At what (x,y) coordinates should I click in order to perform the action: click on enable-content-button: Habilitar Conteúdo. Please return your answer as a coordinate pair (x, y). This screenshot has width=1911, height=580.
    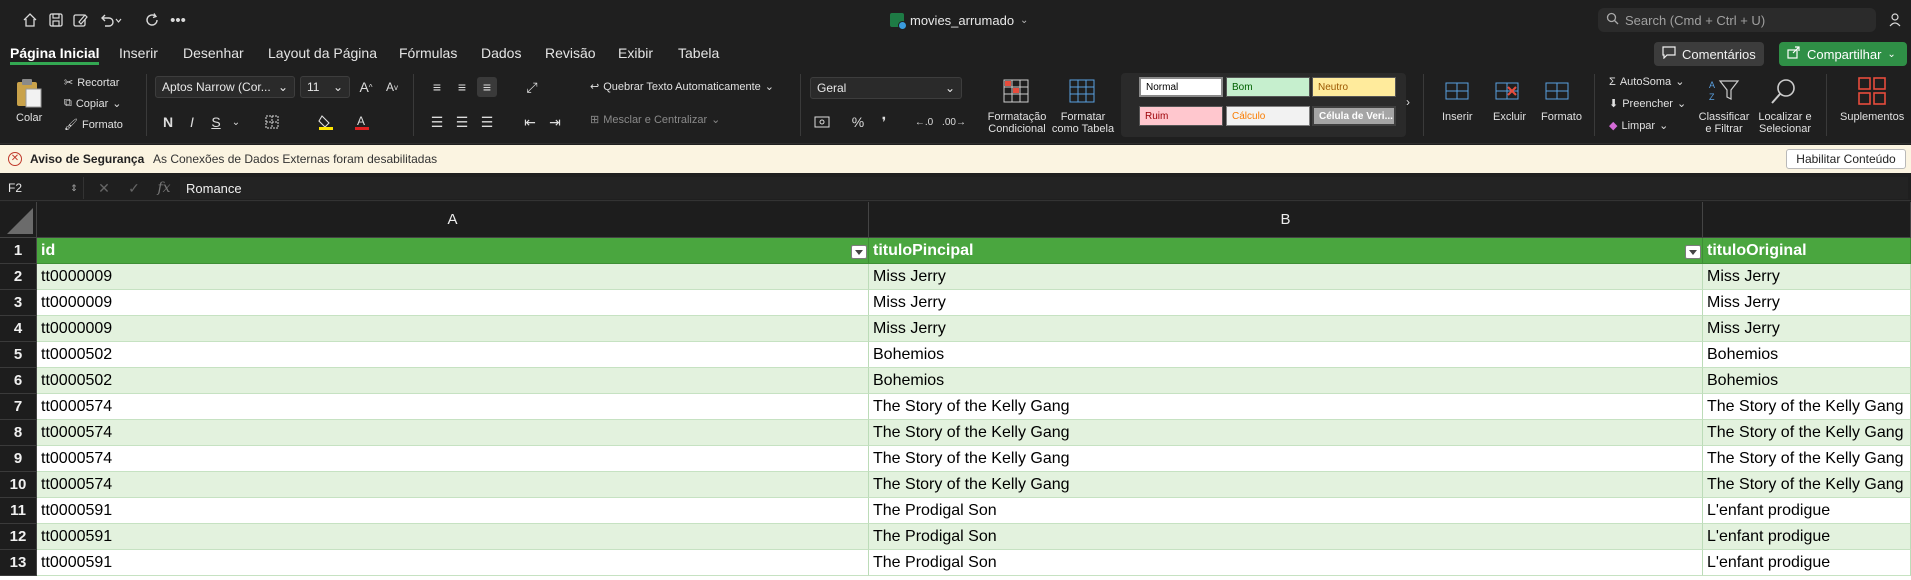
    Looking at the image, I should click on (1846, 159).